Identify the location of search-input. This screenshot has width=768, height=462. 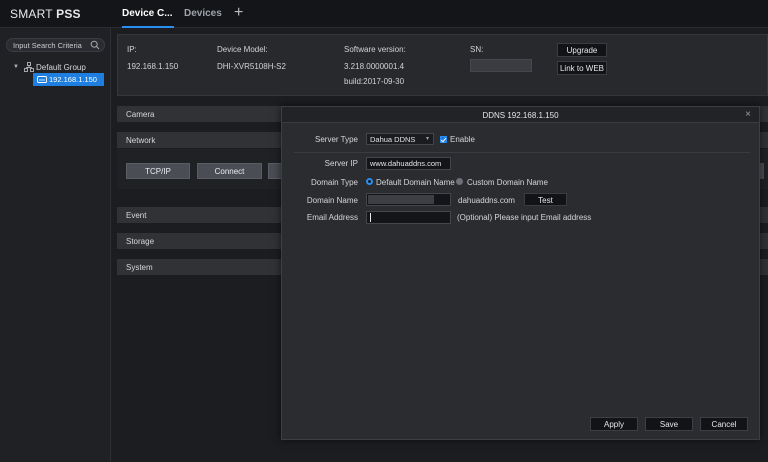
(49, 45).